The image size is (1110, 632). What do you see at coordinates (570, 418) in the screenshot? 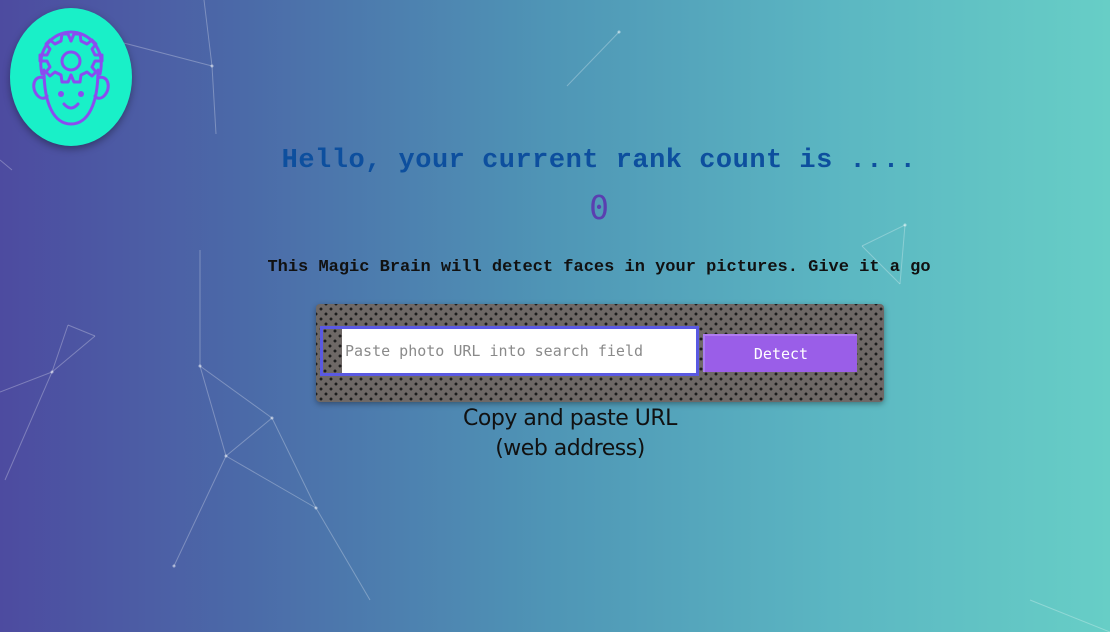
I see `hint-line-1: Copy and paste URL` at bounding box center [570, 418].